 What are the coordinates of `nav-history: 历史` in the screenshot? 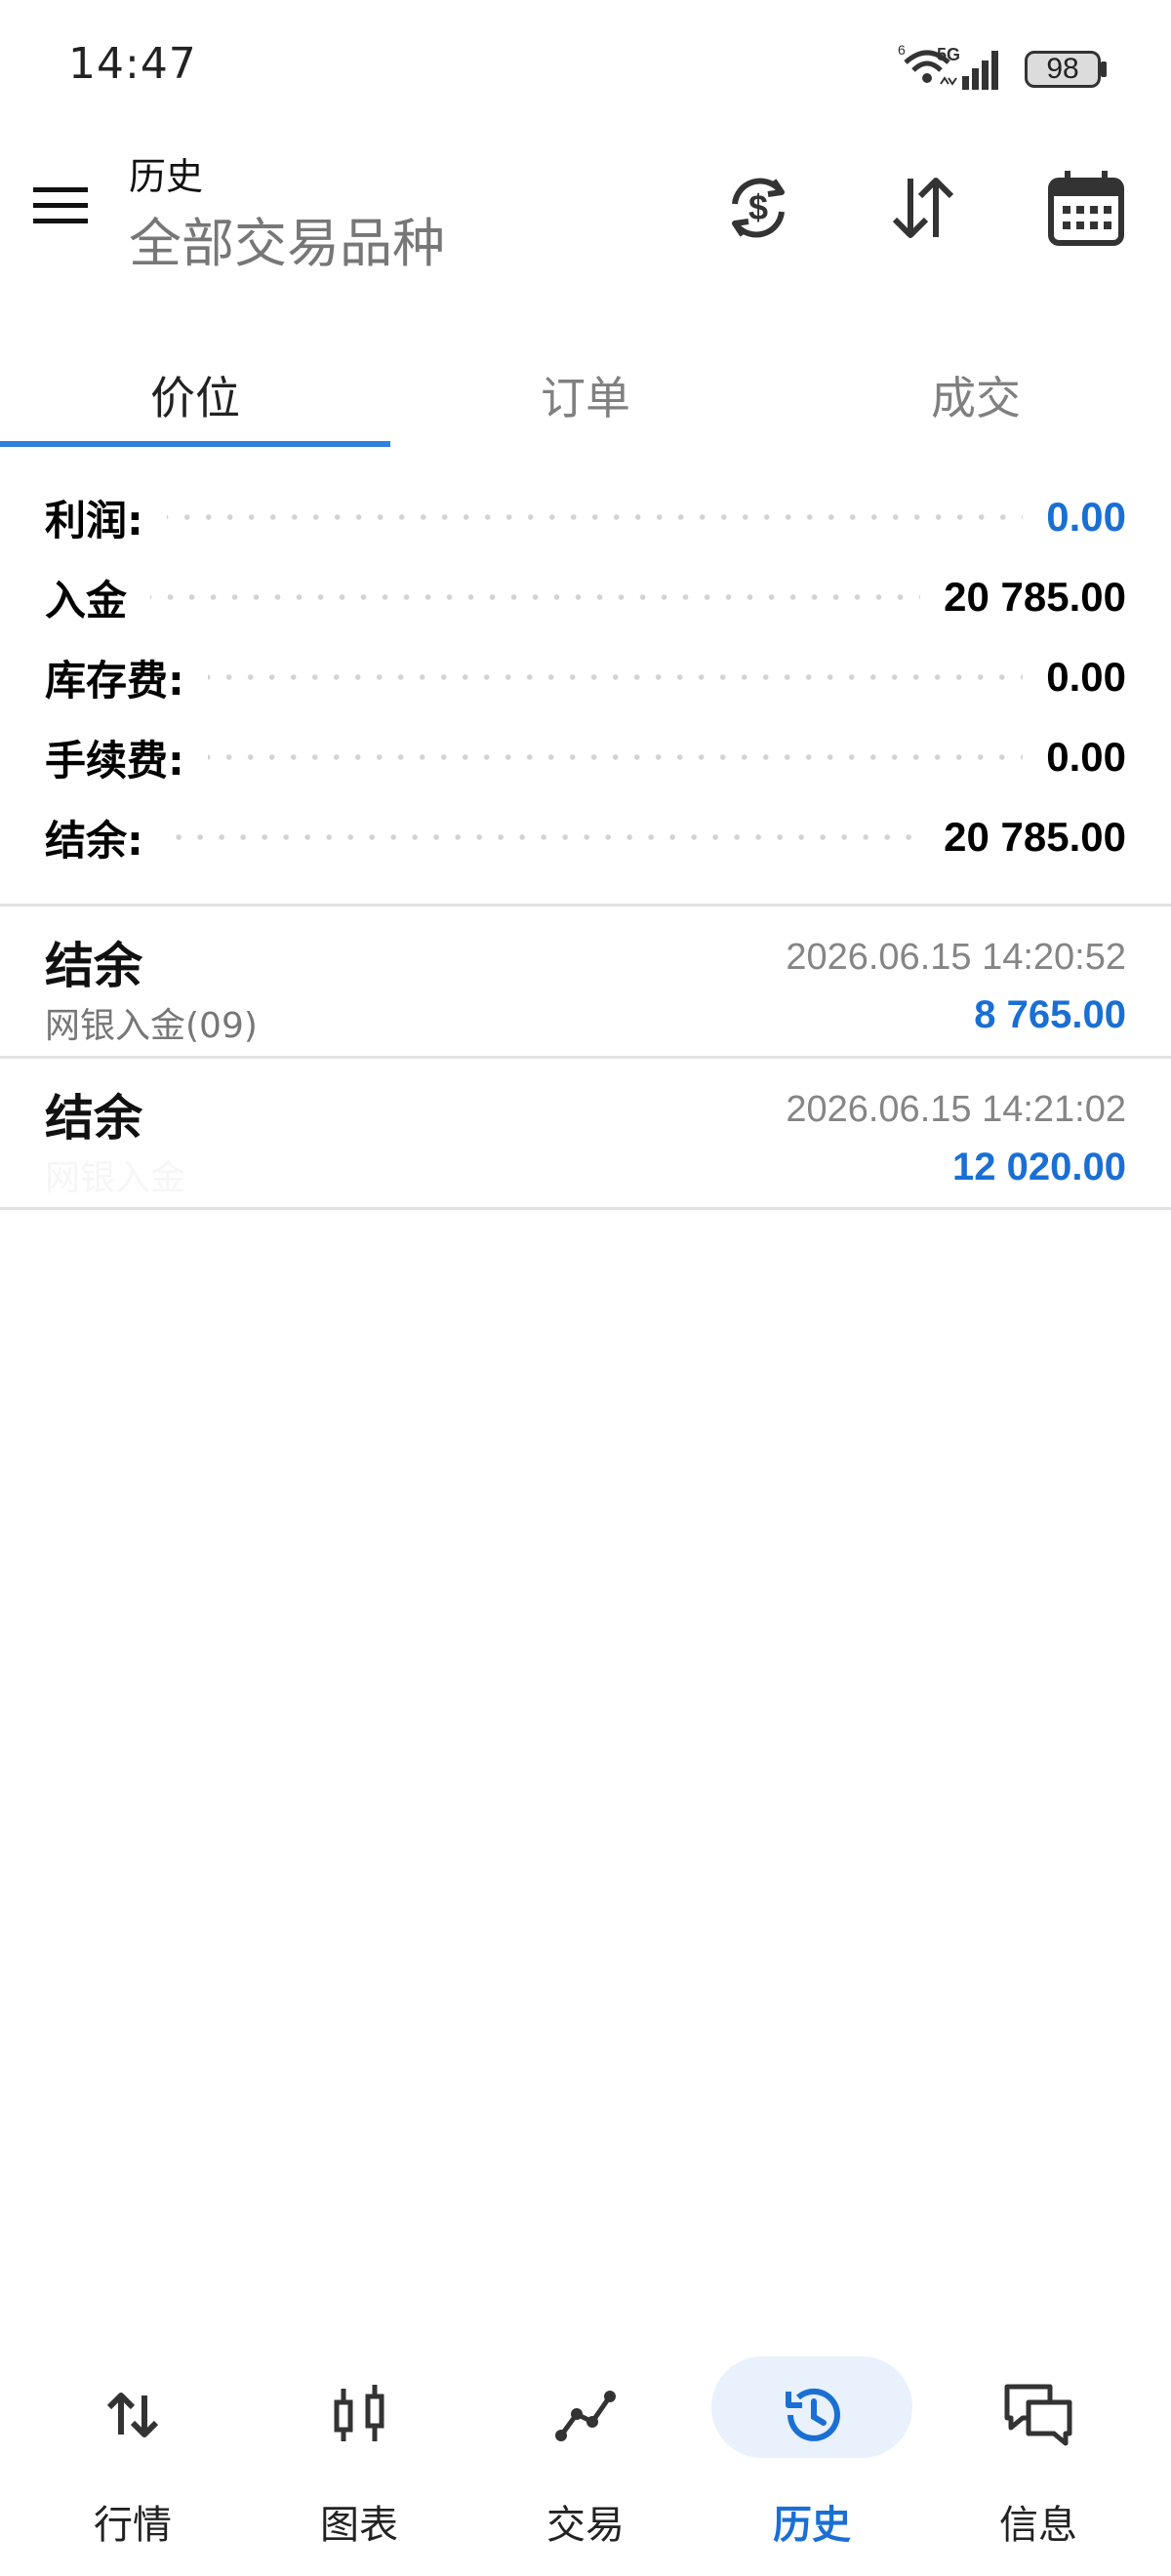 It's located at (811, 2452).